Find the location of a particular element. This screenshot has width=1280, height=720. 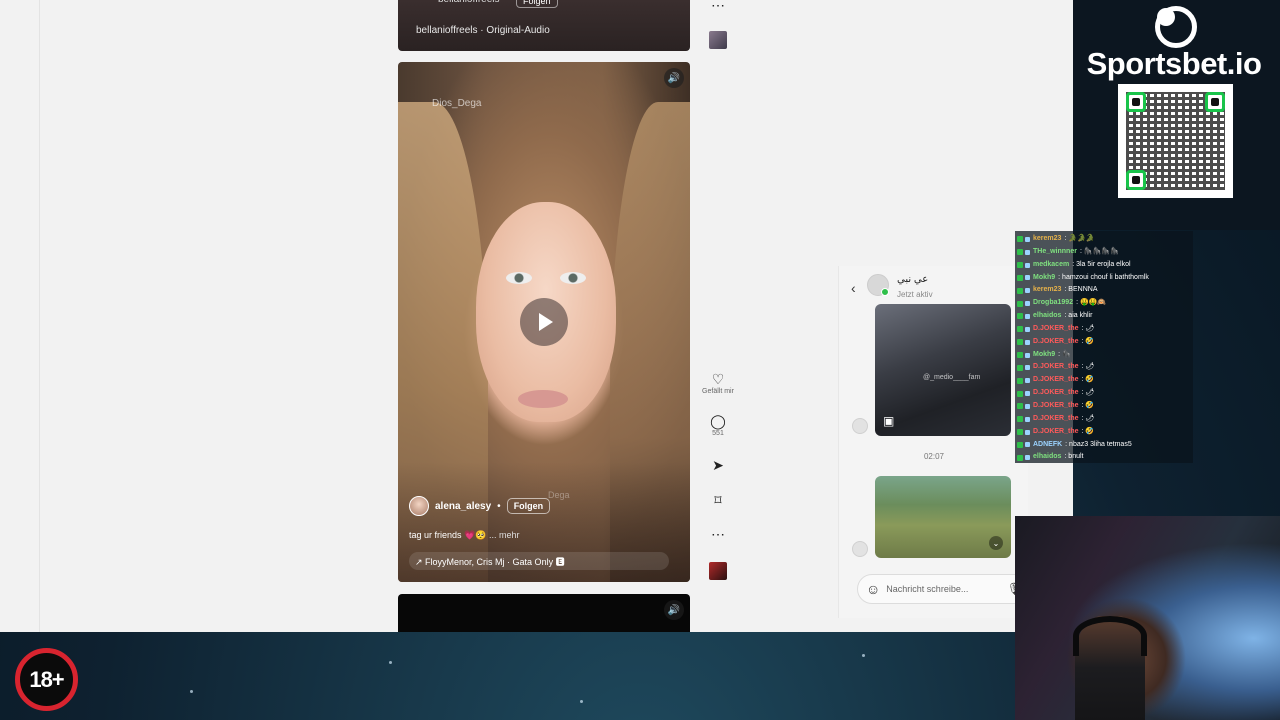

reel-next: 🔊 is located at coordinates (544, 613).